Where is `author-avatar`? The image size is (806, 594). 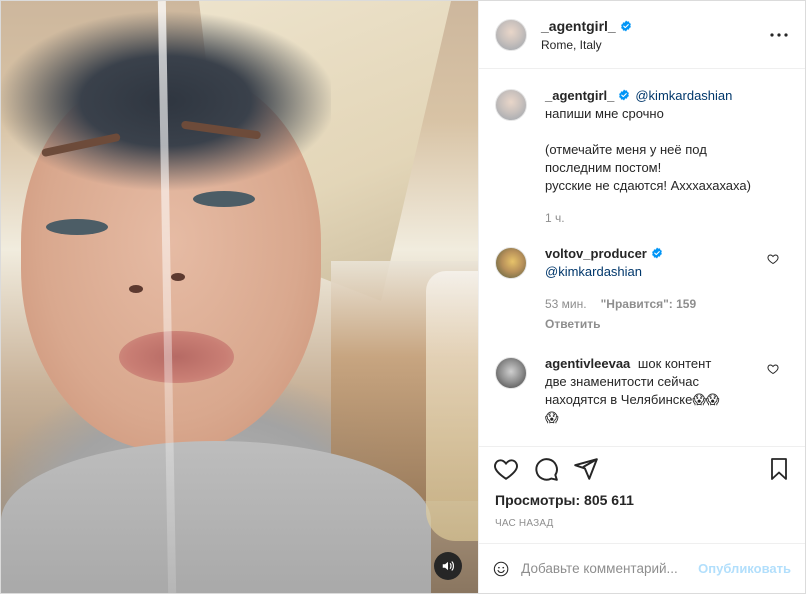
author-avatar is located at coordinates (511, 34).